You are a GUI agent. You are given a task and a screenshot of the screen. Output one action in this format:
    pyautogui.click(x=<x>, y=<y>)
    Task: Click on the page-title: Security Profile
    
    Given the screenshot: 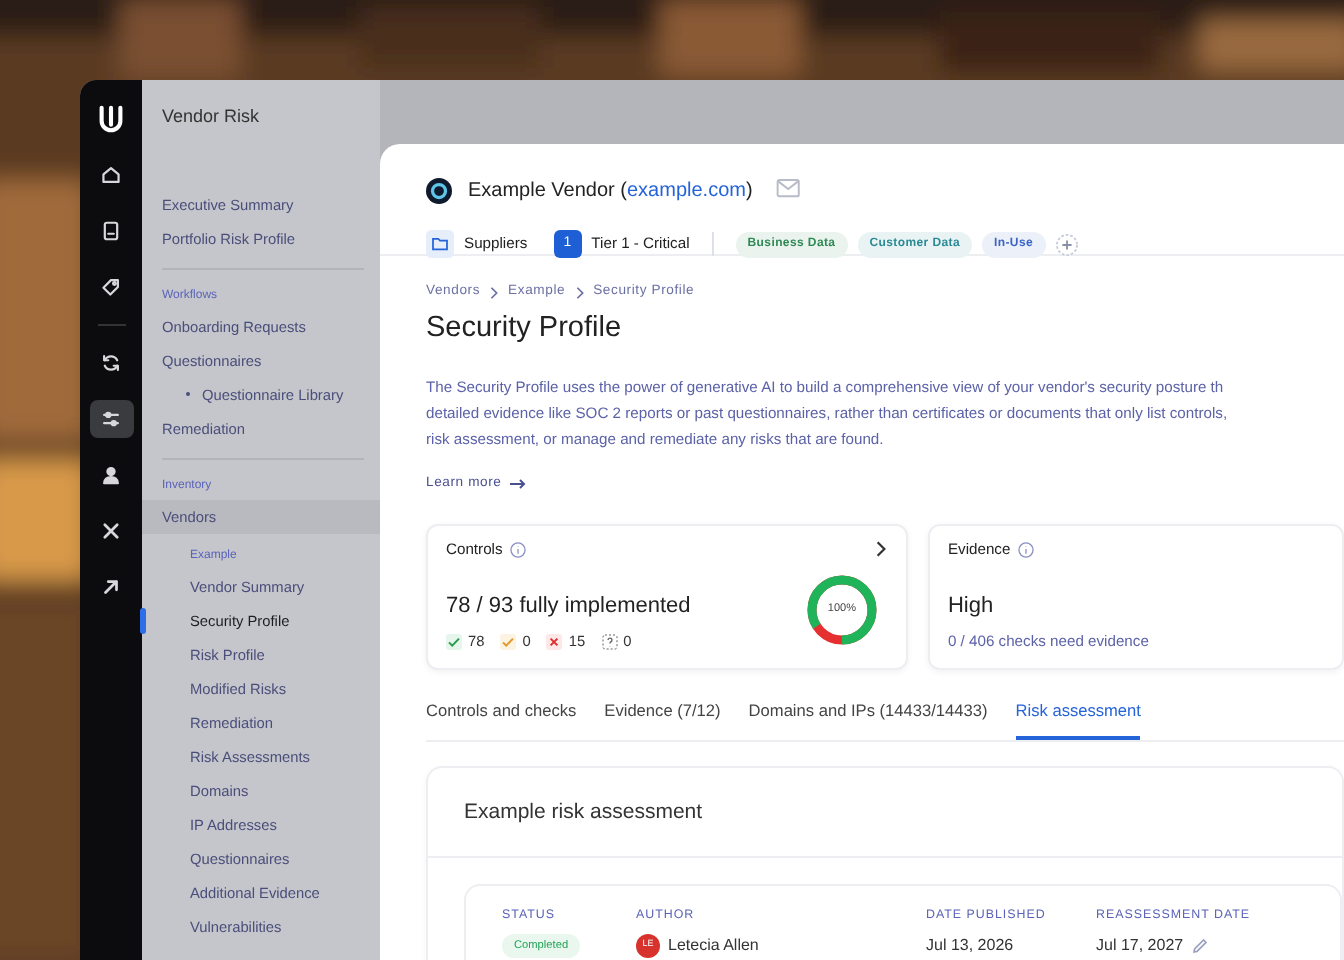 What is the action you would take?
    pyautogui.click(x=525, y=330)
    